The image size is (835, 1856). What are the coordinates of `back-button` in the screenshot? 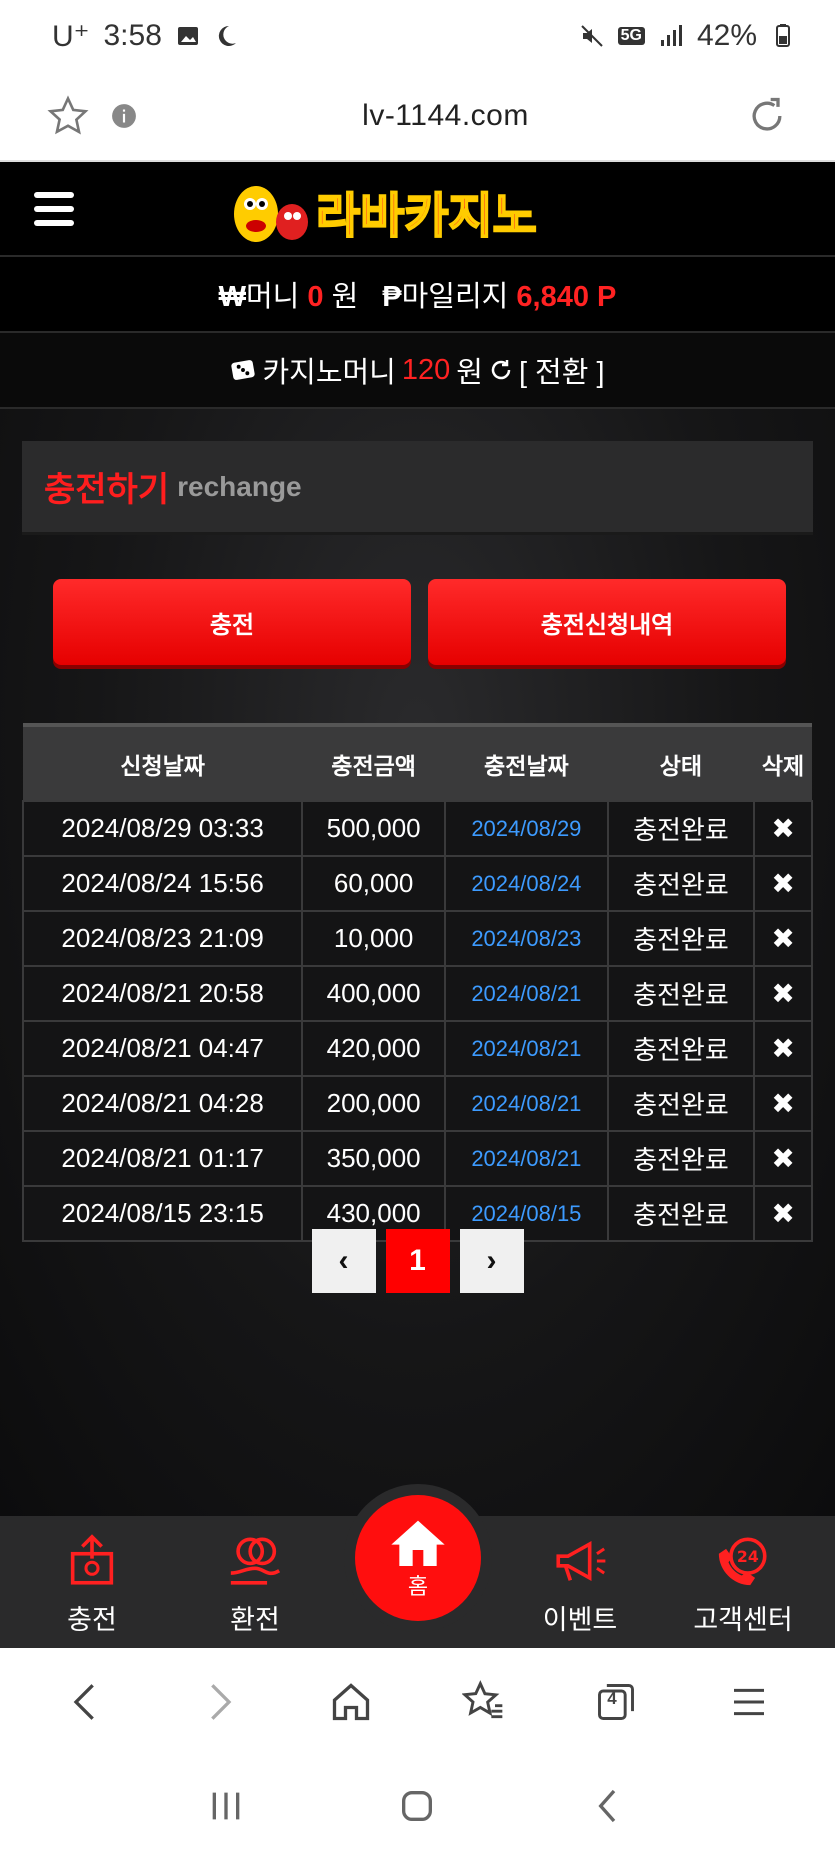 It's located at (86, 1702).